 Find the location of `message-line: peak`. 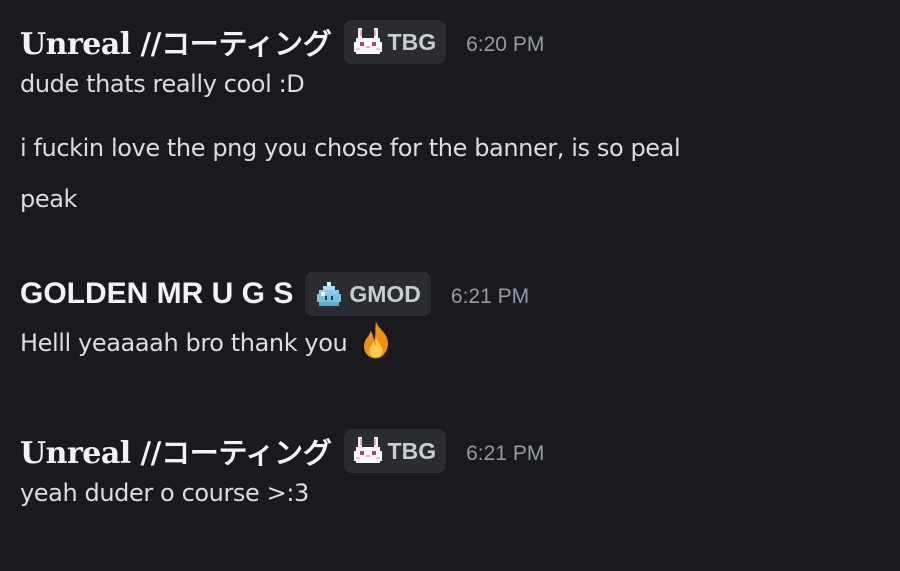

message-line: peak is located at coordinates (49, 199).